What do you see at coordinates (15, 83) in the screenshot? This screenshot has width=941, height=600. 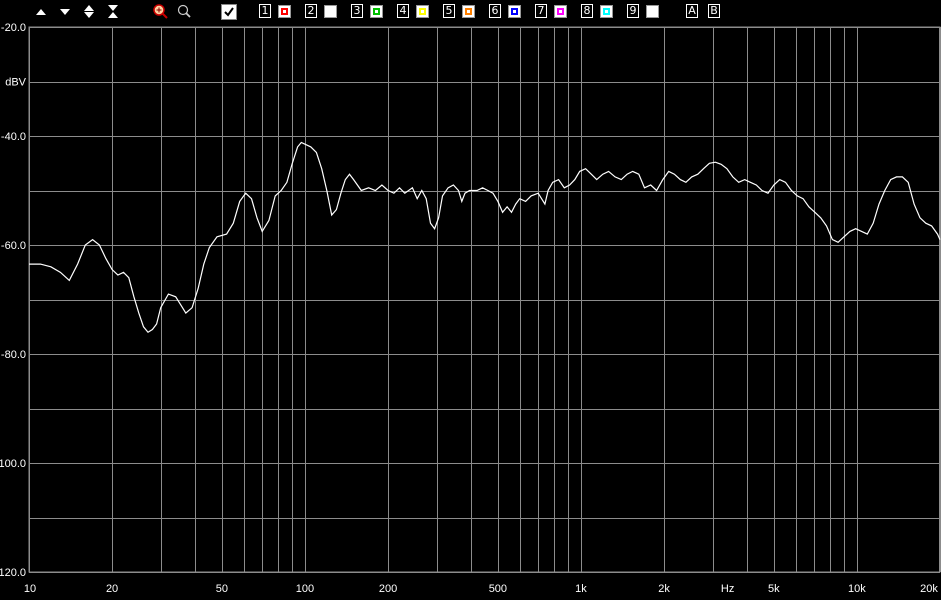 I see `y-tick-label: dBV` at bounding box center [15, 83].